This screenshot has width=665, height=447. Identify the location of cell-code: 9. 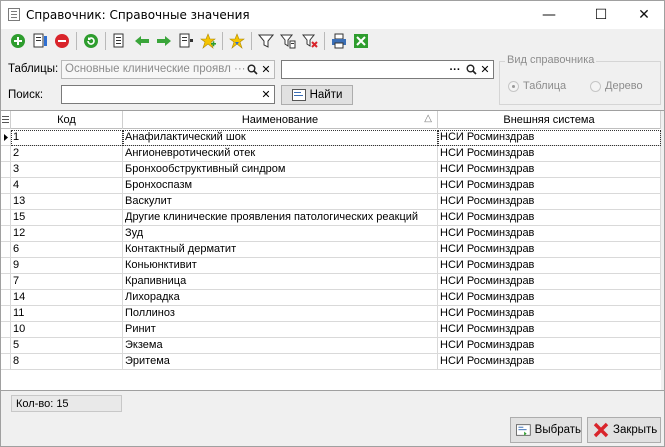
(67, 266).